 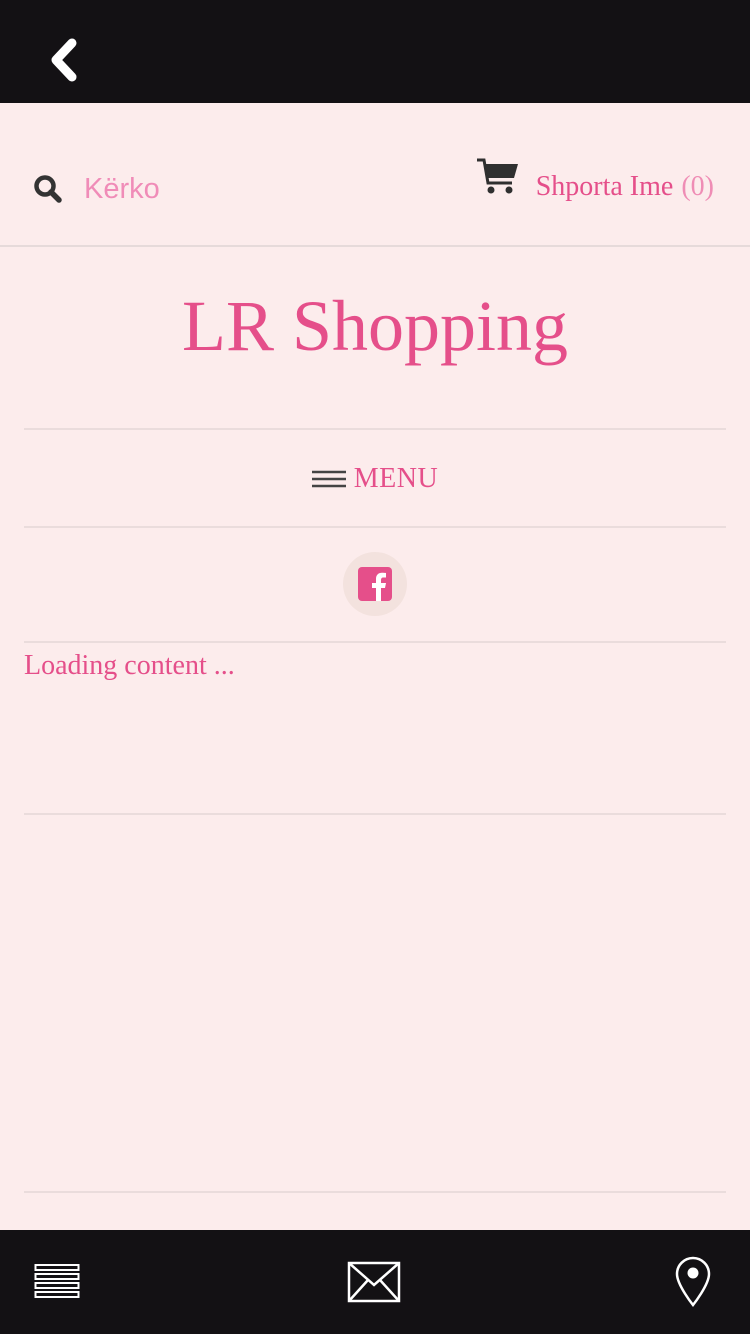 I want to click on chevron-left-icon, so click(x=64, y=60).